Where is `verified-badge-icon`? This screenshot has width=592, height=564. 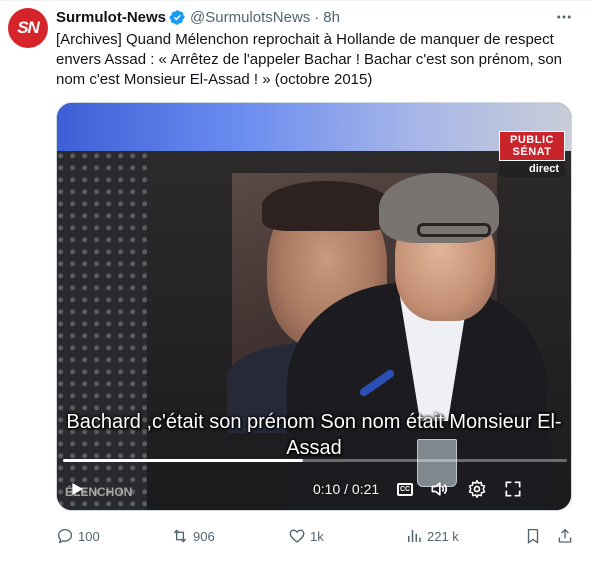 verified-badge-icon is located at coordinates (177, 17).